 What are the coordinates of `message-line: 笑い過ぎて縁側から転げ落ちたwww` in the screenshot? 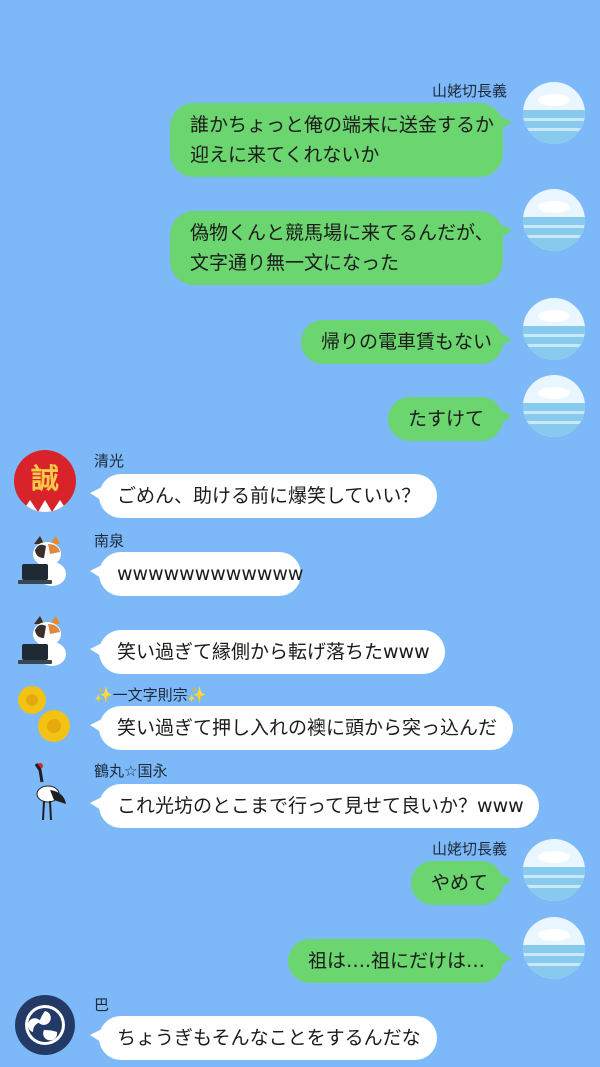 It's located at (273, 652).